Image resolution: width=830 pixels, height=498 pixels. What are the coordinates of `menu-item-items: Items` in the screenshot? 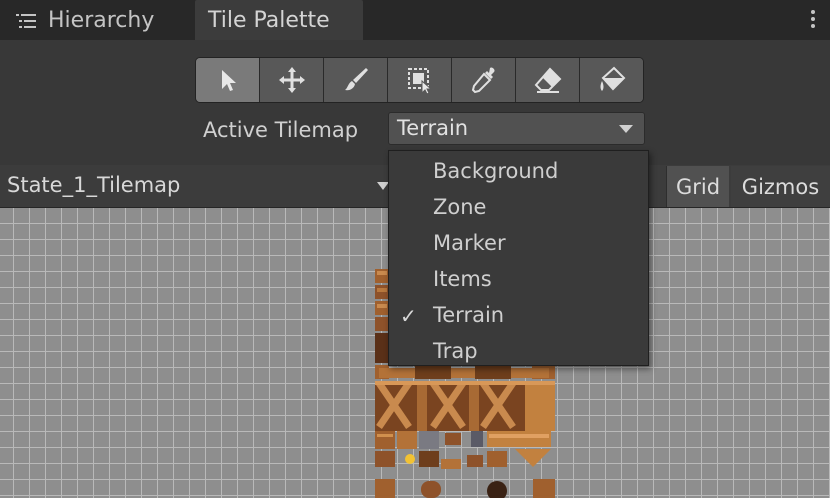 It's located at (518, 280).